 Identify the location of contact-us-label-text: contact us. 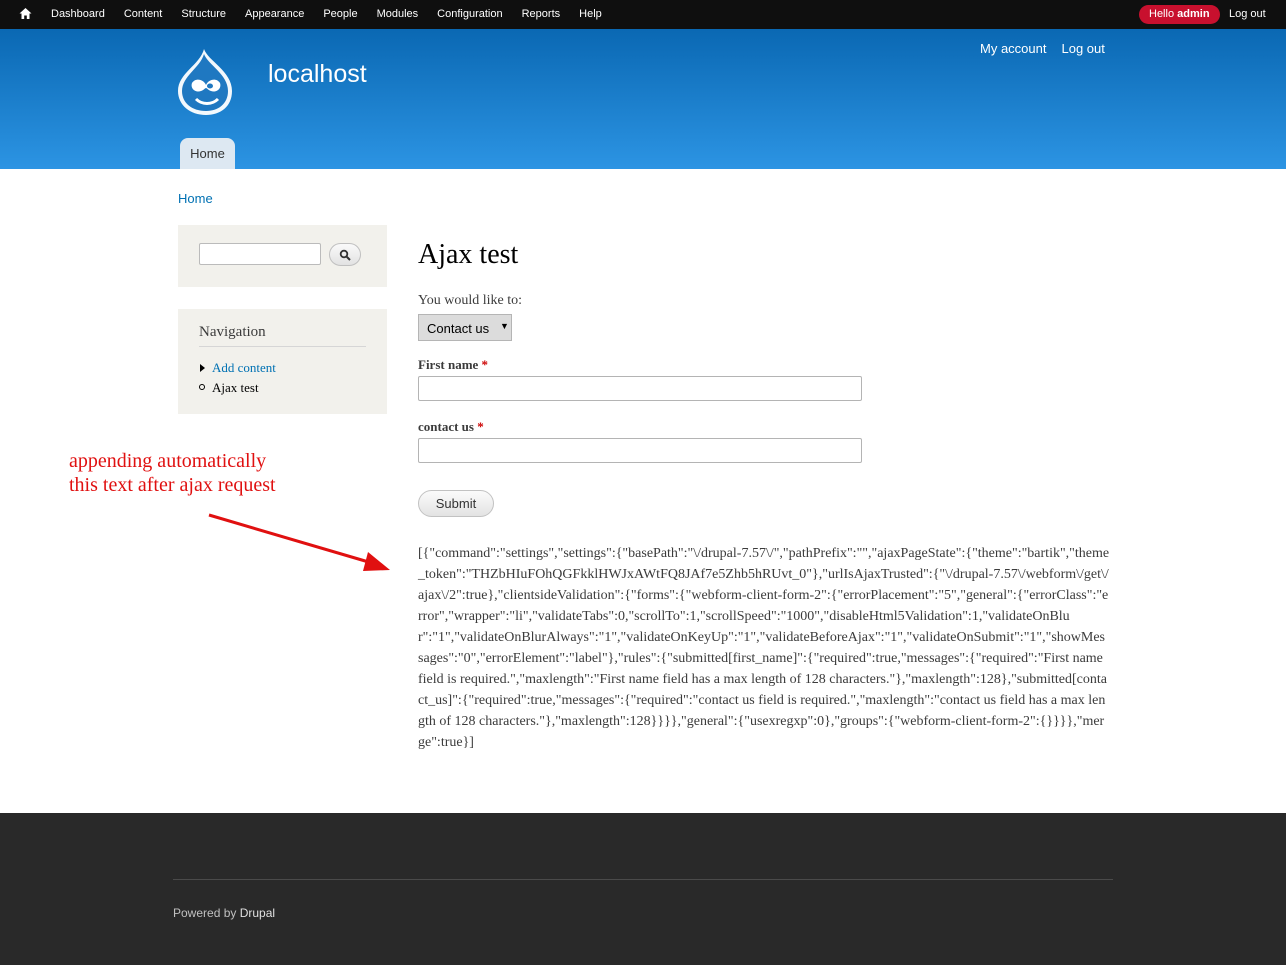
(446, 426).